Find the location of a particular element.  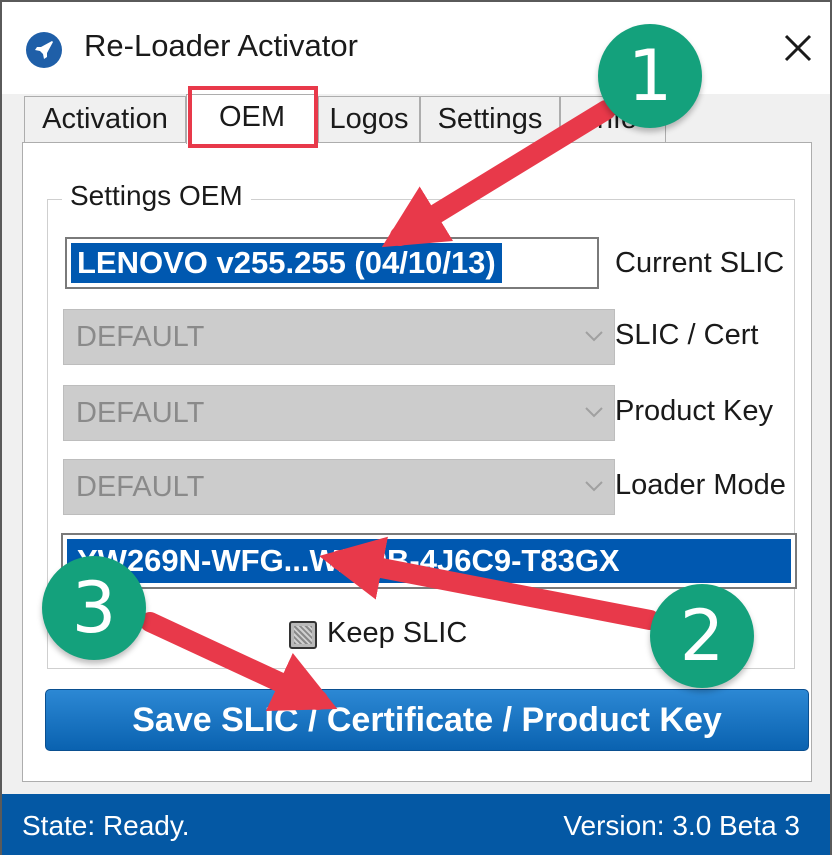

checkbox-icon is located at coordinates (303, 635).